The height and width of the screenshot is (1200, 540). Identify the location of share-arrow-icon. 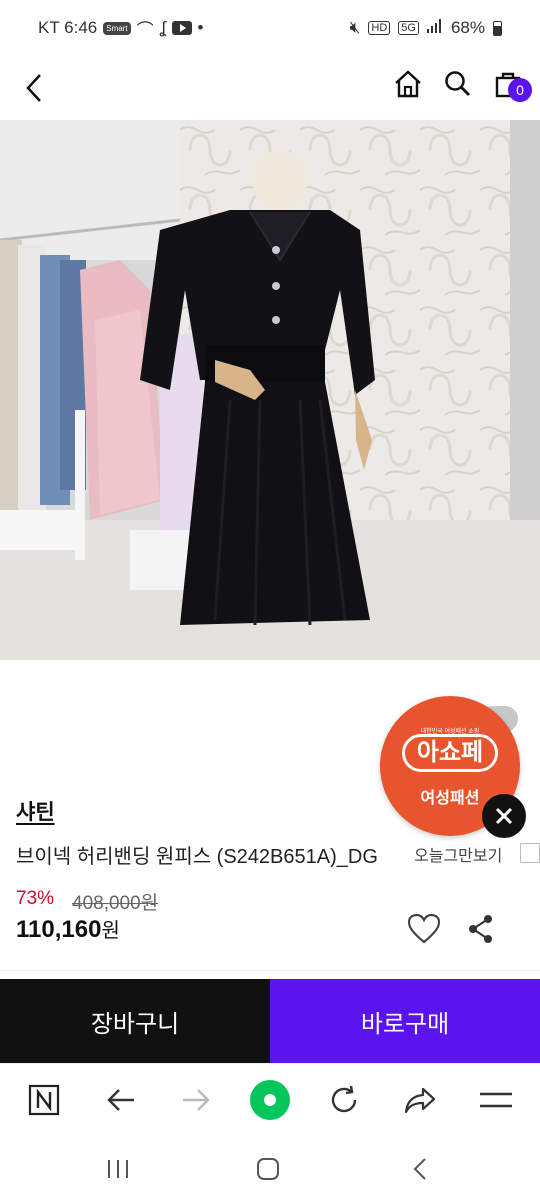
(420, 1100).